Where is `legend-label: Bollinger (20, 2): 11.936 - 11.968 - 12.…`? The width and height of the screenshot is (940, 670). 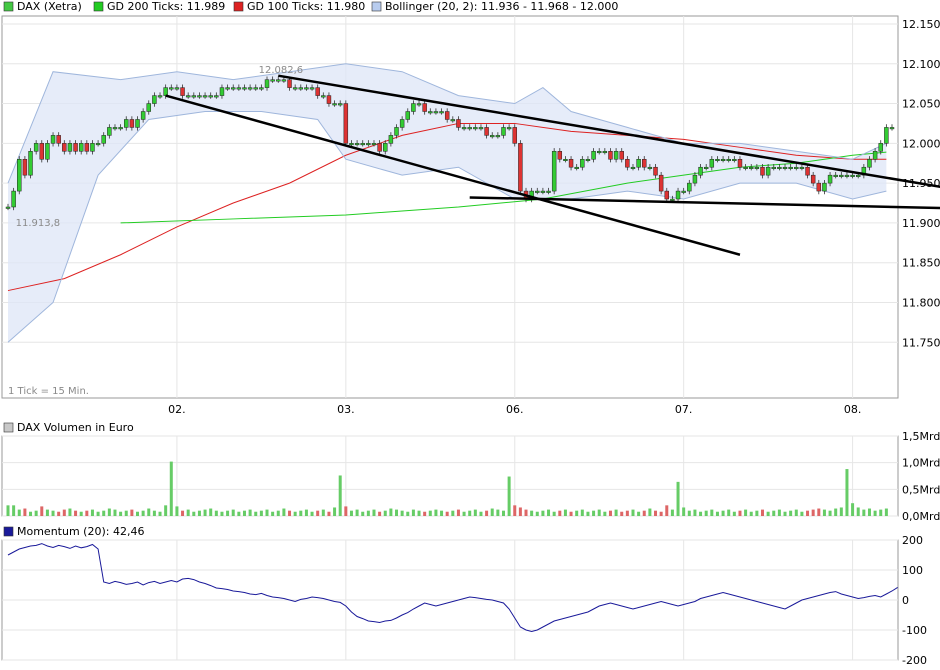 legend-label: Bollinger (20, 2): 11.936 - 11.968 - 12.… is located at coordinates (501, 6).